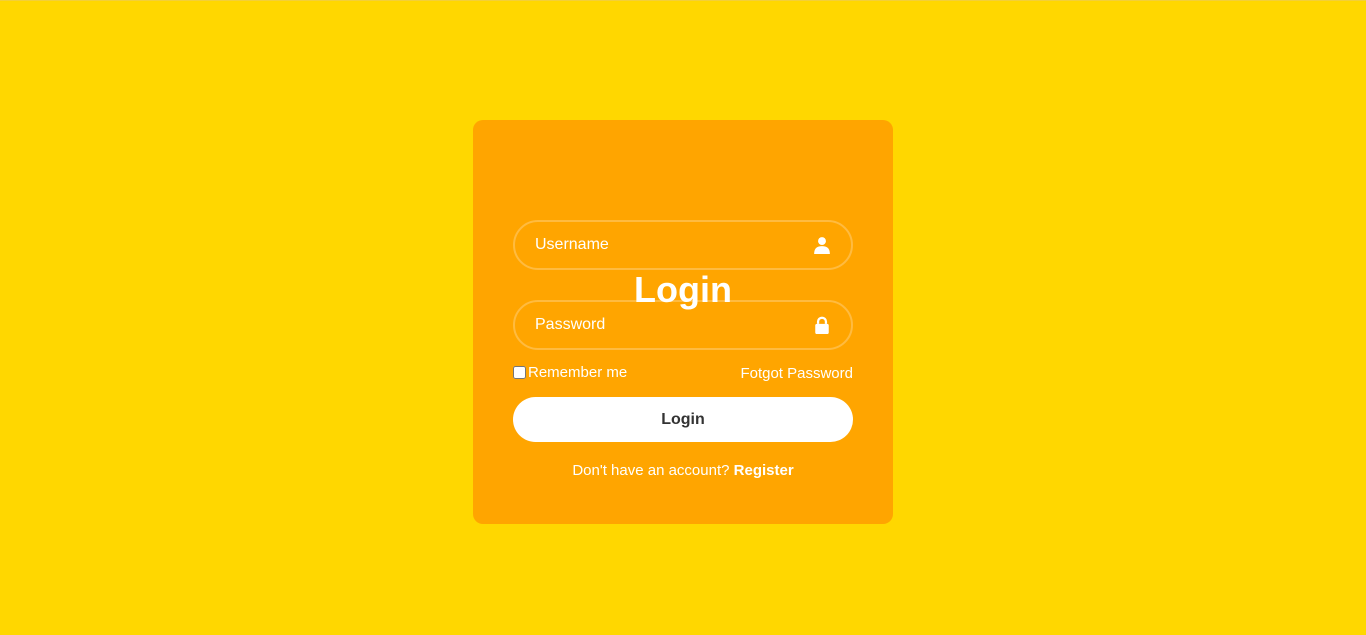 This screenshot has height=635, width=1366. What do you see at coordinates (683, 419) in the screenshot?
I see `login-button: Login` at bounding box center [683, 419].